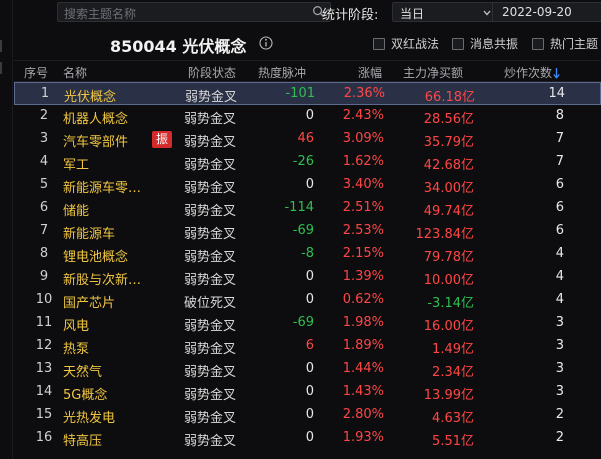  Describe the element at coordinates (44, 207) in the screenshot. I see `row-index: 6` at that location.